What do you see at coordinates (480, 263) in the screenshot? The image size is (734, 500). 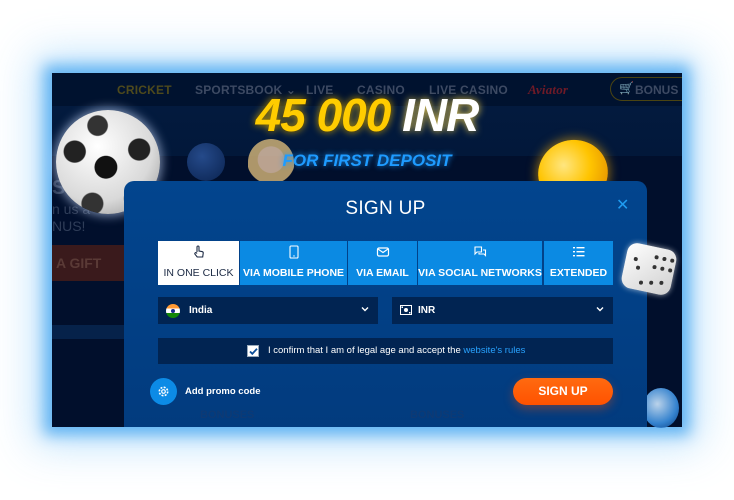 I see `tab-social-networks: VIA SOCIAL NETWORKS` at bounding box center [480, 263].